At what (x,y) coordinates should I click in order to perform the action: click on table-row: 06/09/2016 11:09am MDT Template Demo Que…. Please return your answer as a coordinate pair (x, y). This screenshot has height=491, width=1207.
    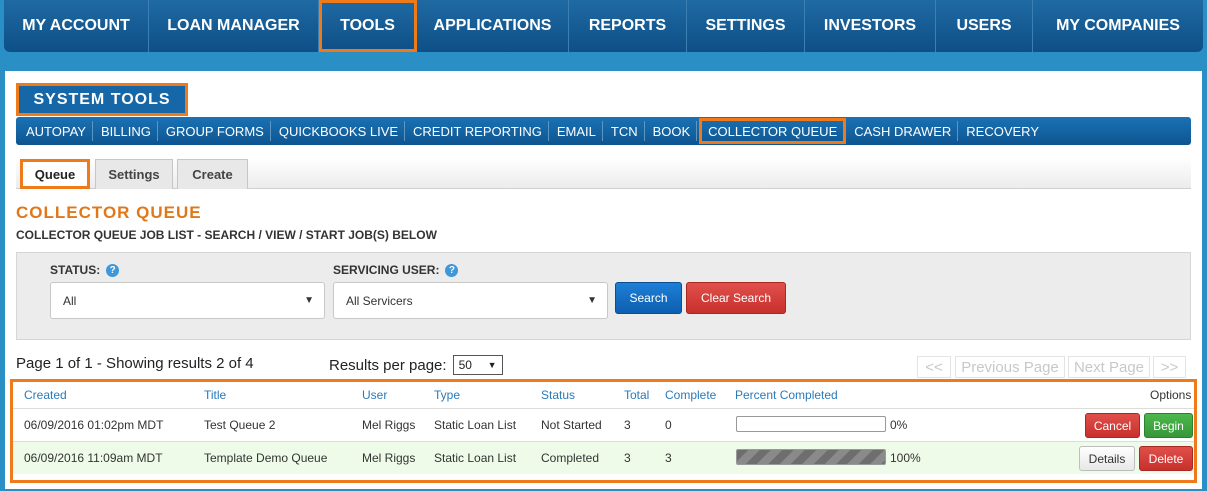
    Looking at the image, I should click on (603, 457).